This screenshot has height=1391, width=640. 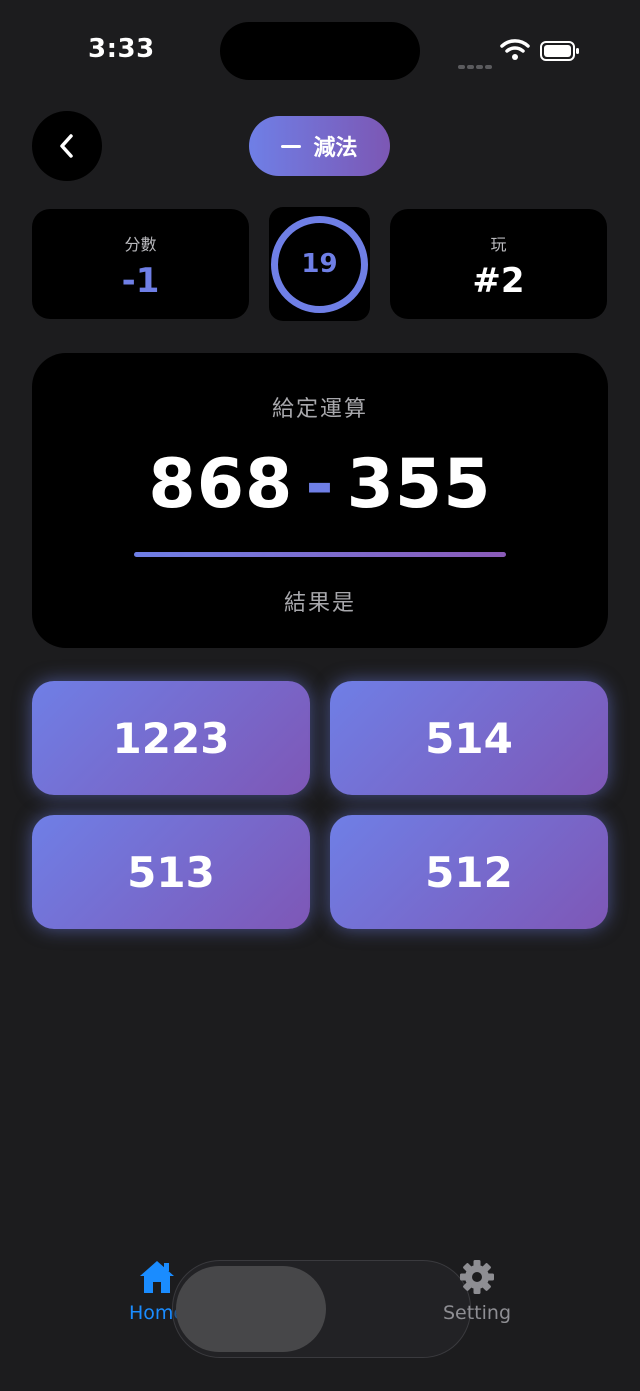 What do you see at coordinates (291, 146) in the screenshot?
I see `minus-icon` at bounding box center [291, 146].